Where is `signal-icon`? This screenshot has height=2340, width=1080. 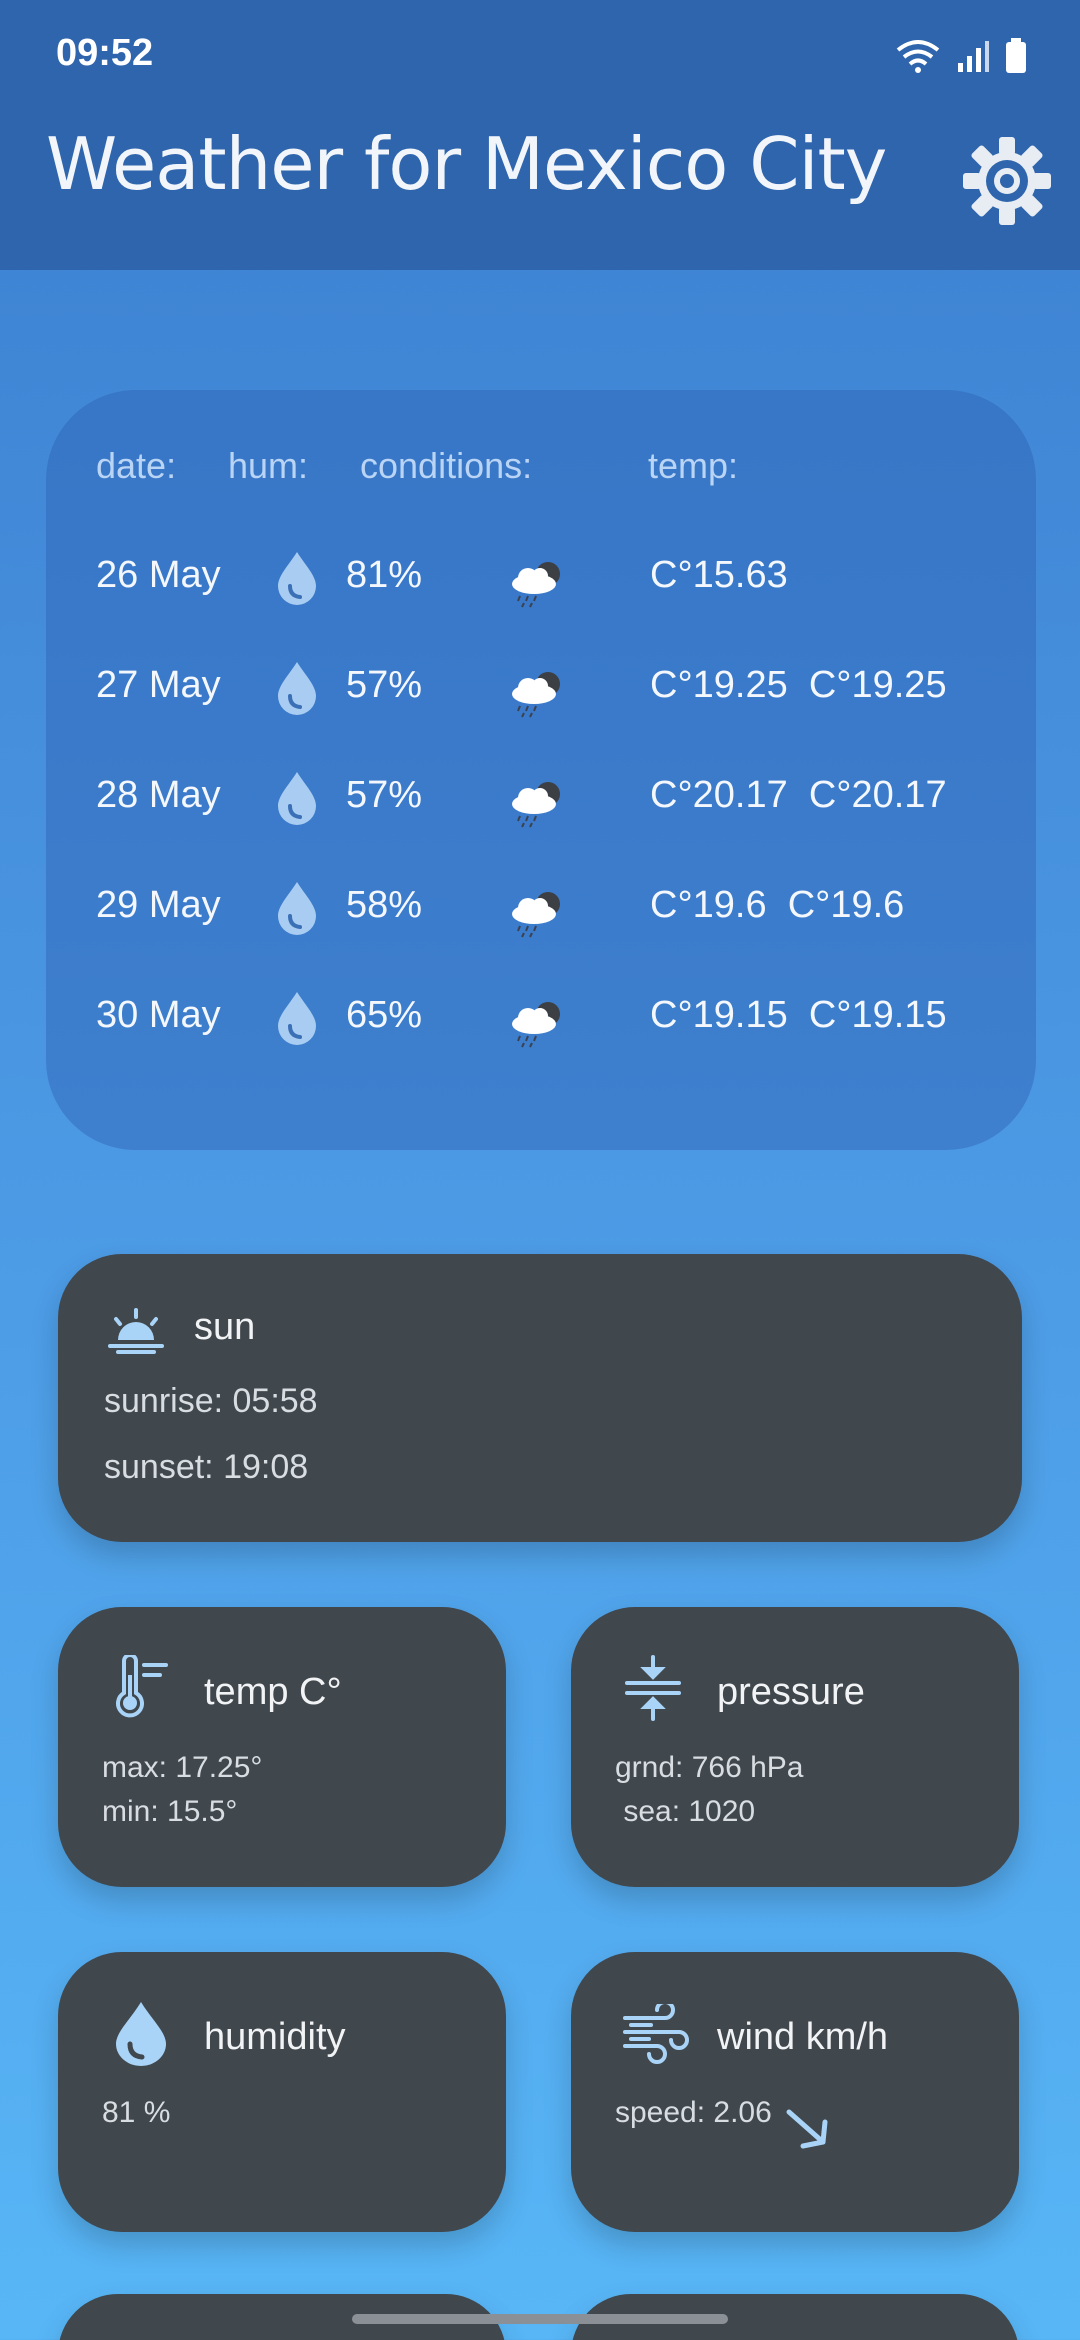 signal-icon is located at coordinates (973, 56).